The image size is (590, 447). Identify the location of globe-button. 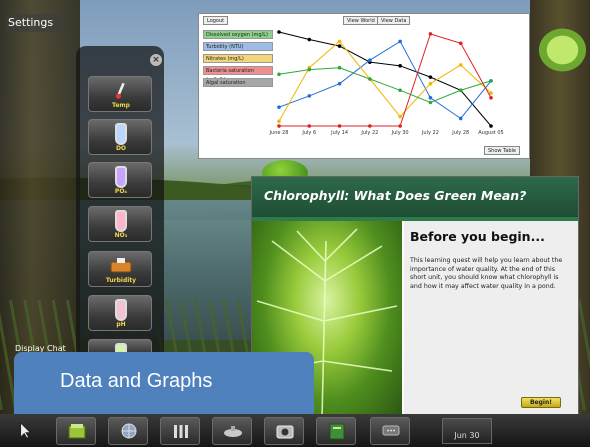
(128, 431).